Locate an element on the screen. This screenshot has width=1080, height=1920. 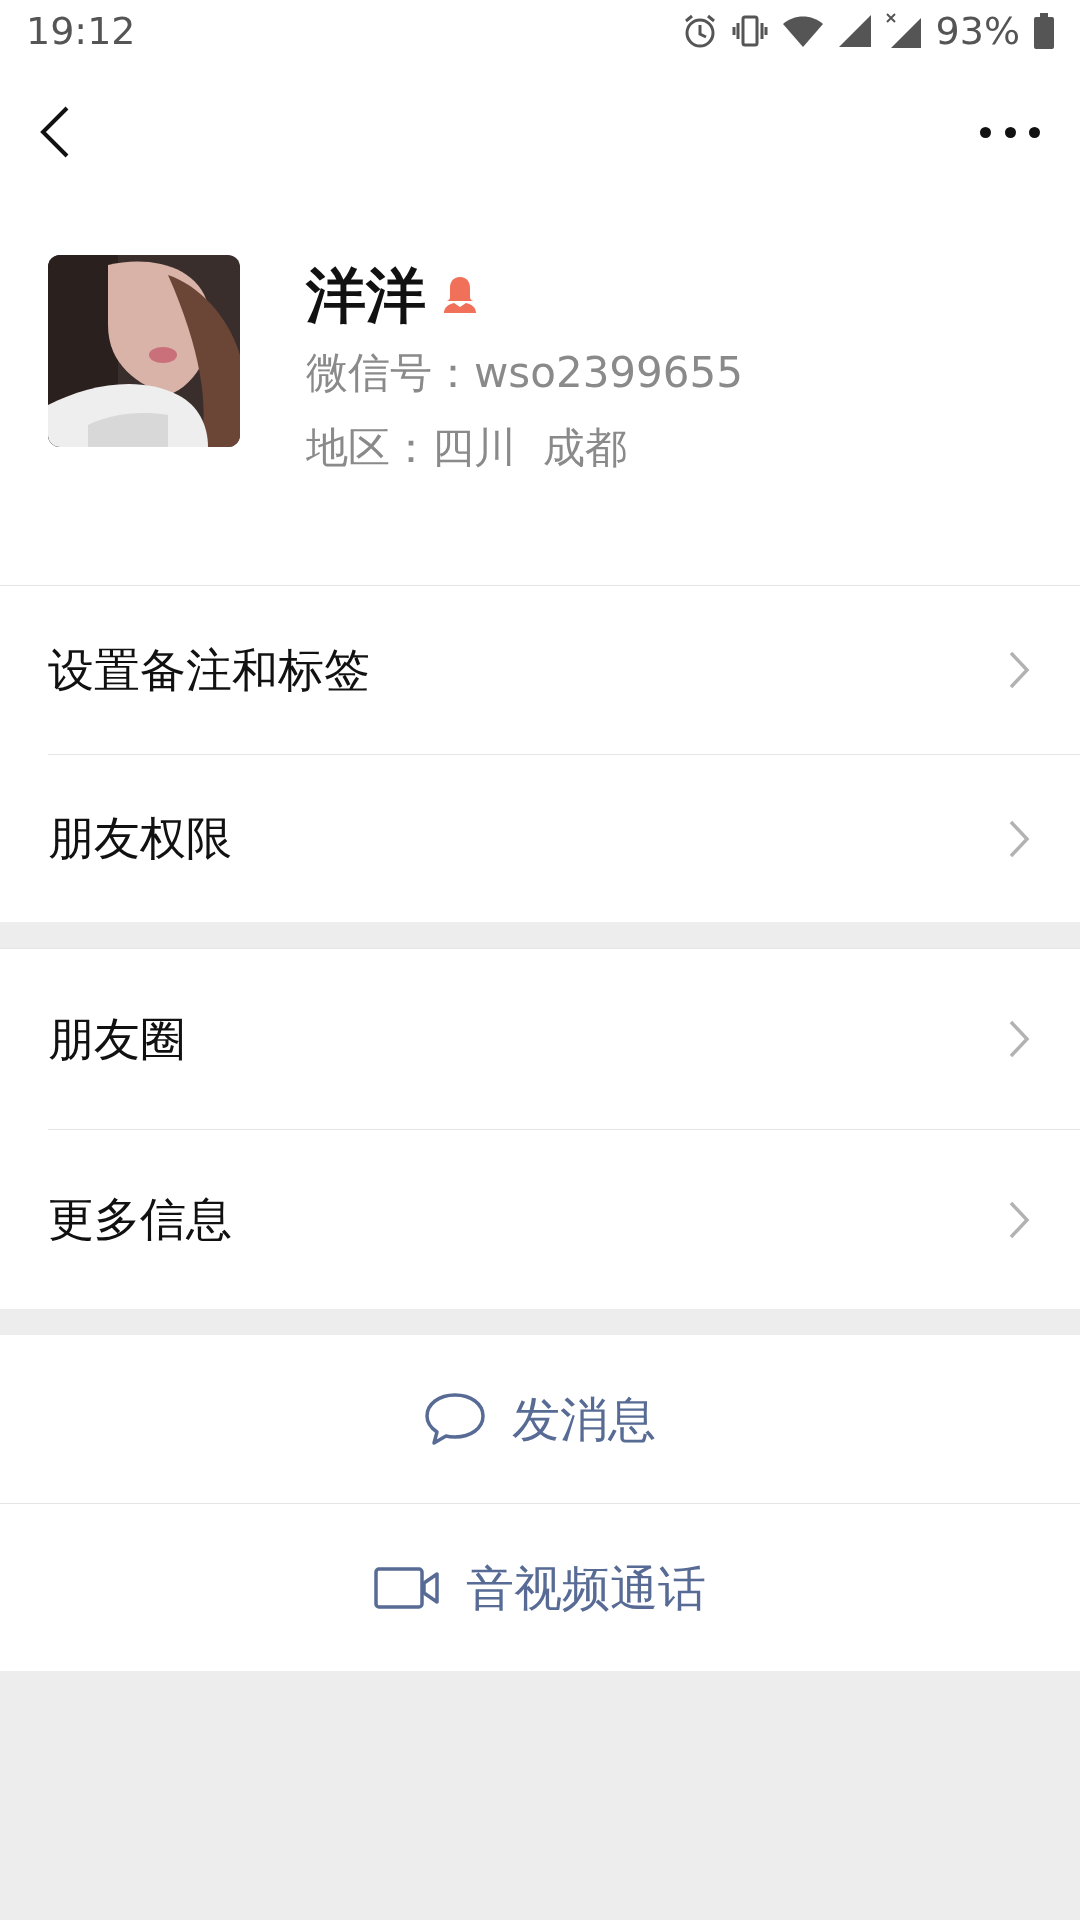
status-time: 19:12 is located at coordinates (81, 31).